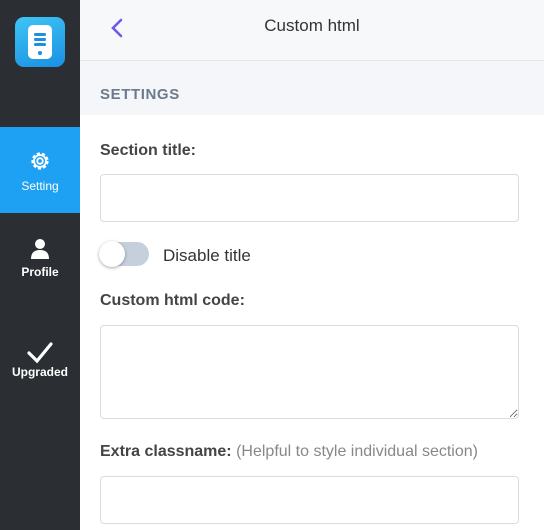 The image size is (544, 530). What do you see at coordinates (140, 94) in the screenshot?
I see `section-heading: SETTINGS` at bounding box center [140, 94].